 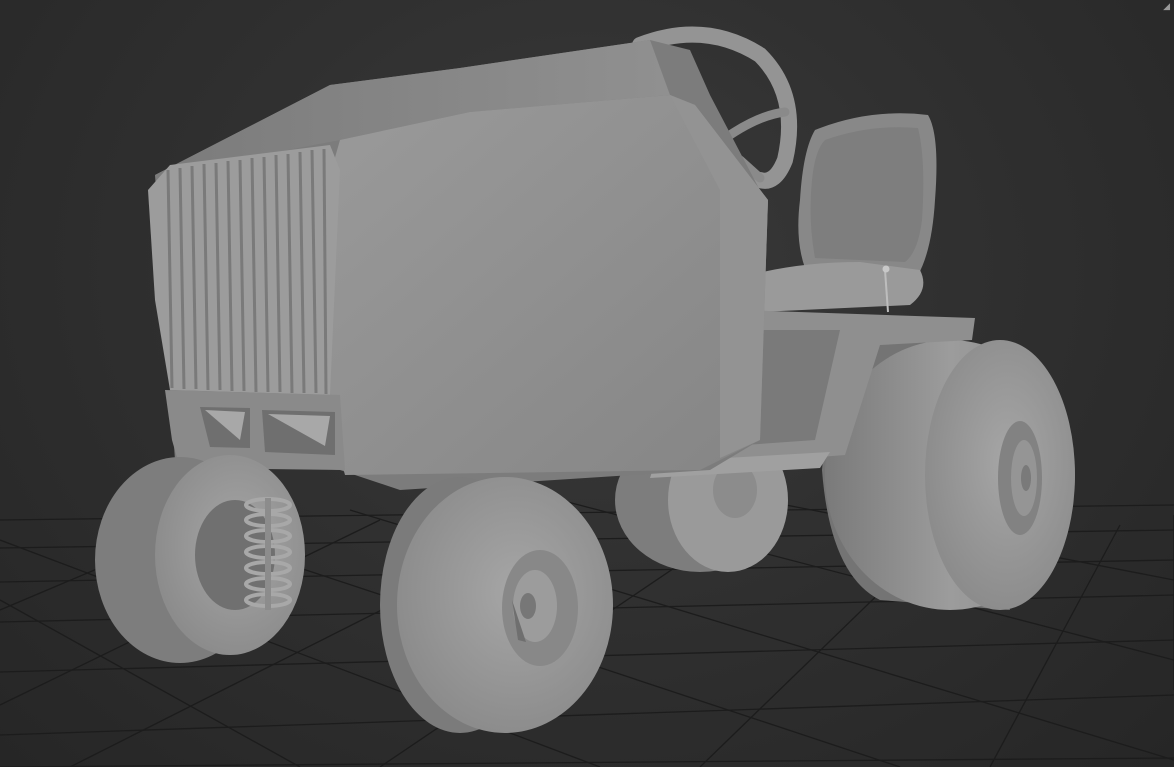 What do you see at coordinates (246, 307) in the screenshot?
I see `hood-grille` at bounding box center [246, 307].